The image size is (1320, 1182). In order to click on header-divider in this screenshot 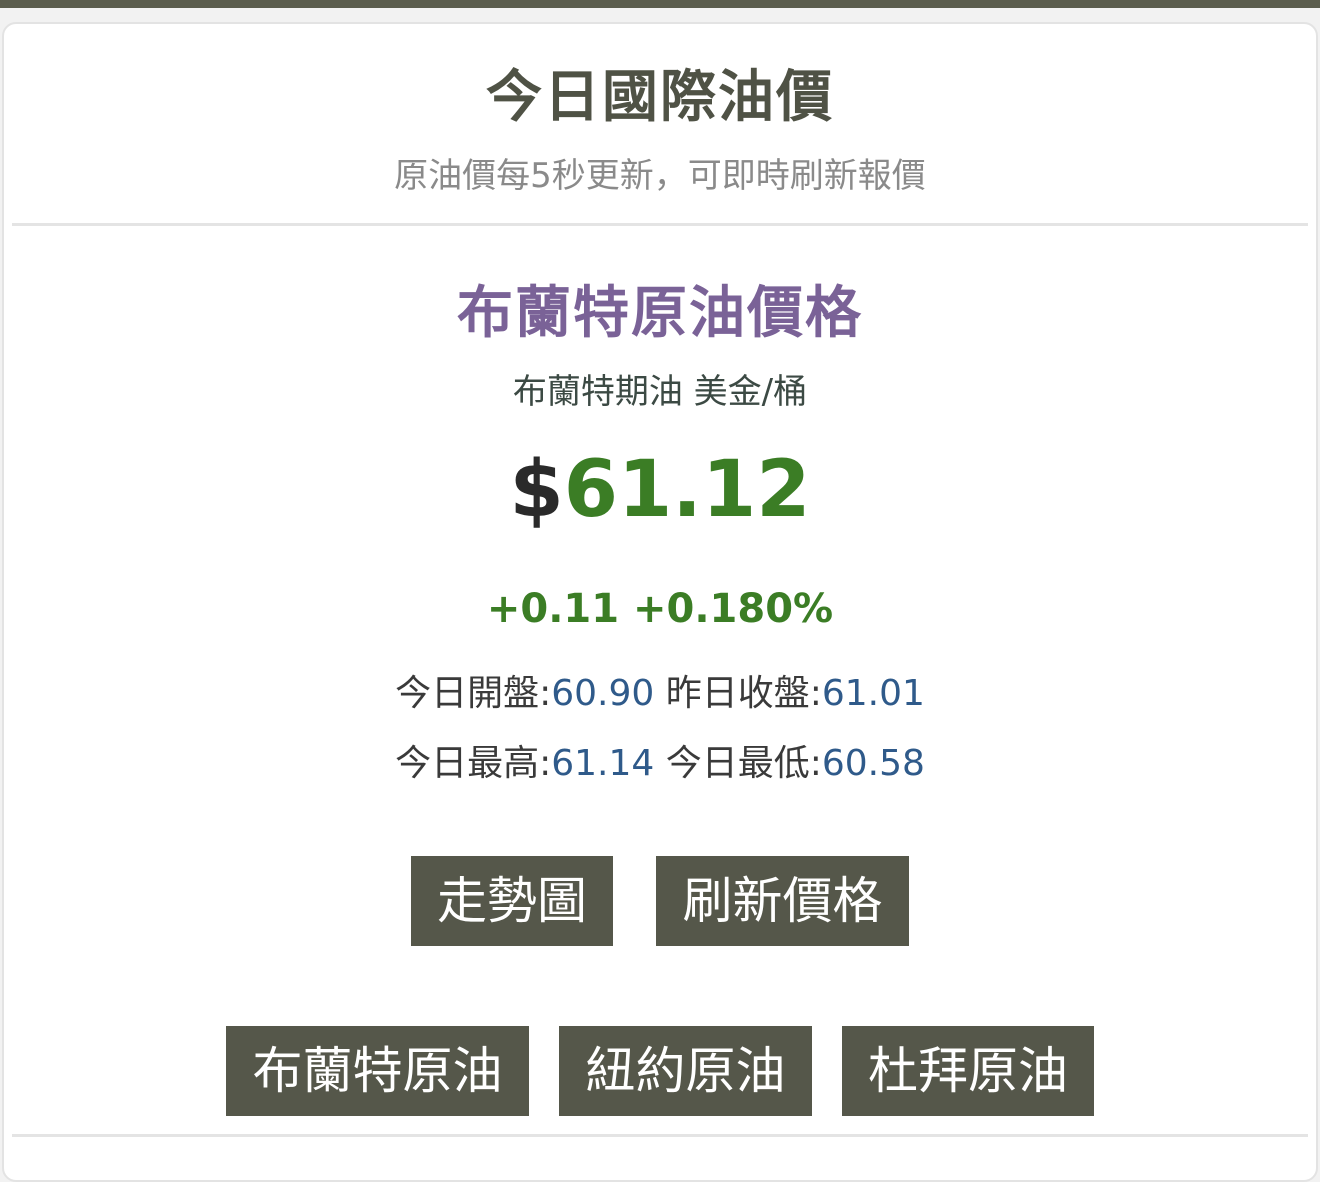, I will do `click(660, 224)`.